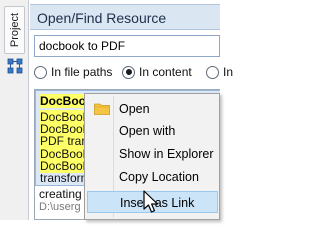 The width and height of the screenshot is (320, 240). I want to click on radio-label: In content, so click(165, 72).